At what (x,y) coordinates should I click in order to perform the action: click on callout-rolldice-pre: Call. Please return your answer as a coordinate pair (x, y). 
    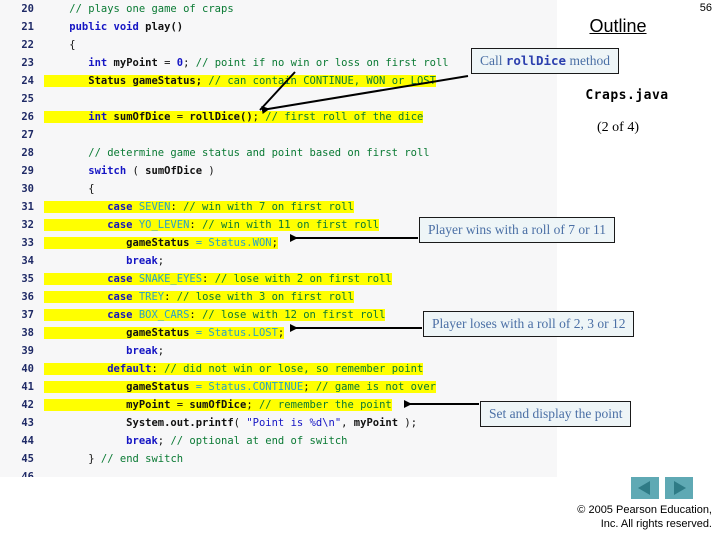
    Looking at the image, I should click on (493, 60).